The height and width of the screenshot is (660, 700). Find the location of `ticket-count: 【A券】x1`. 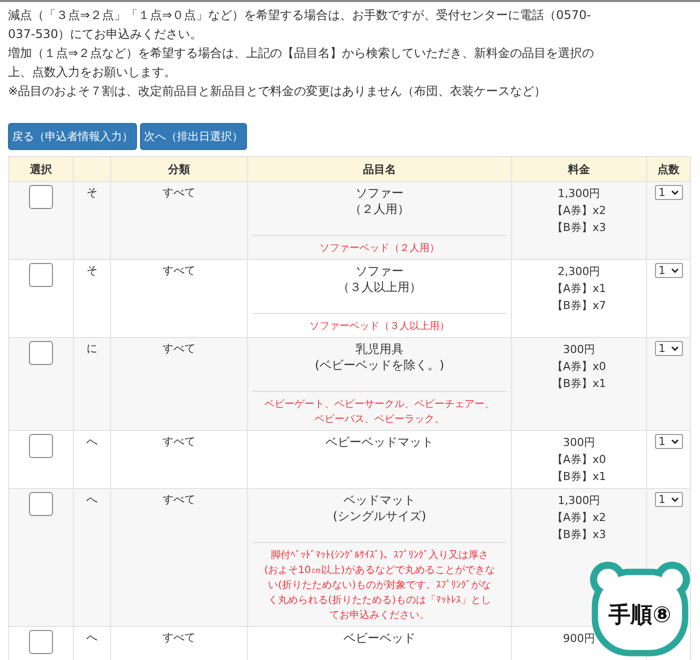

ticket-count: 【A券】x1 is located at coordinates (579, 289).